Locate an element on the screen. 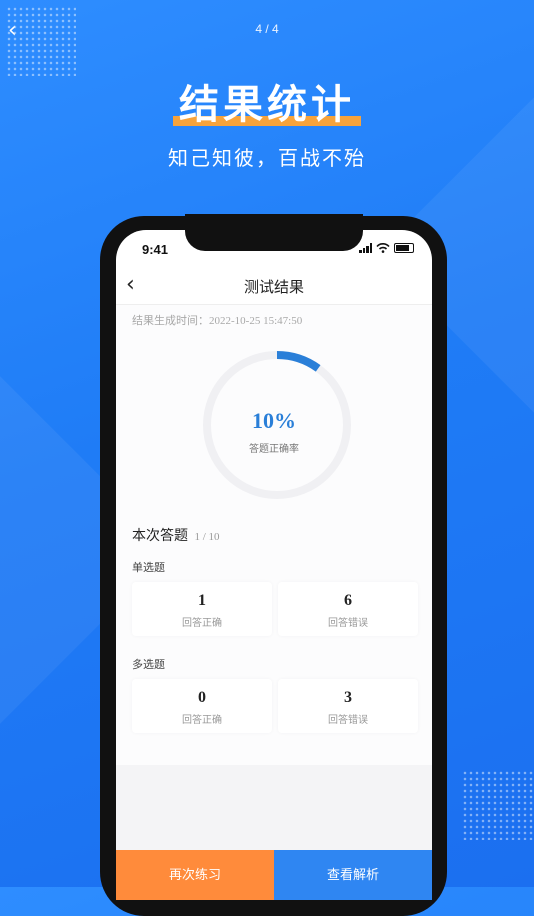 The width and height of the screenshot is (534, 916). multi-choice-label: 多选题 is located at coordinates (148, 664).